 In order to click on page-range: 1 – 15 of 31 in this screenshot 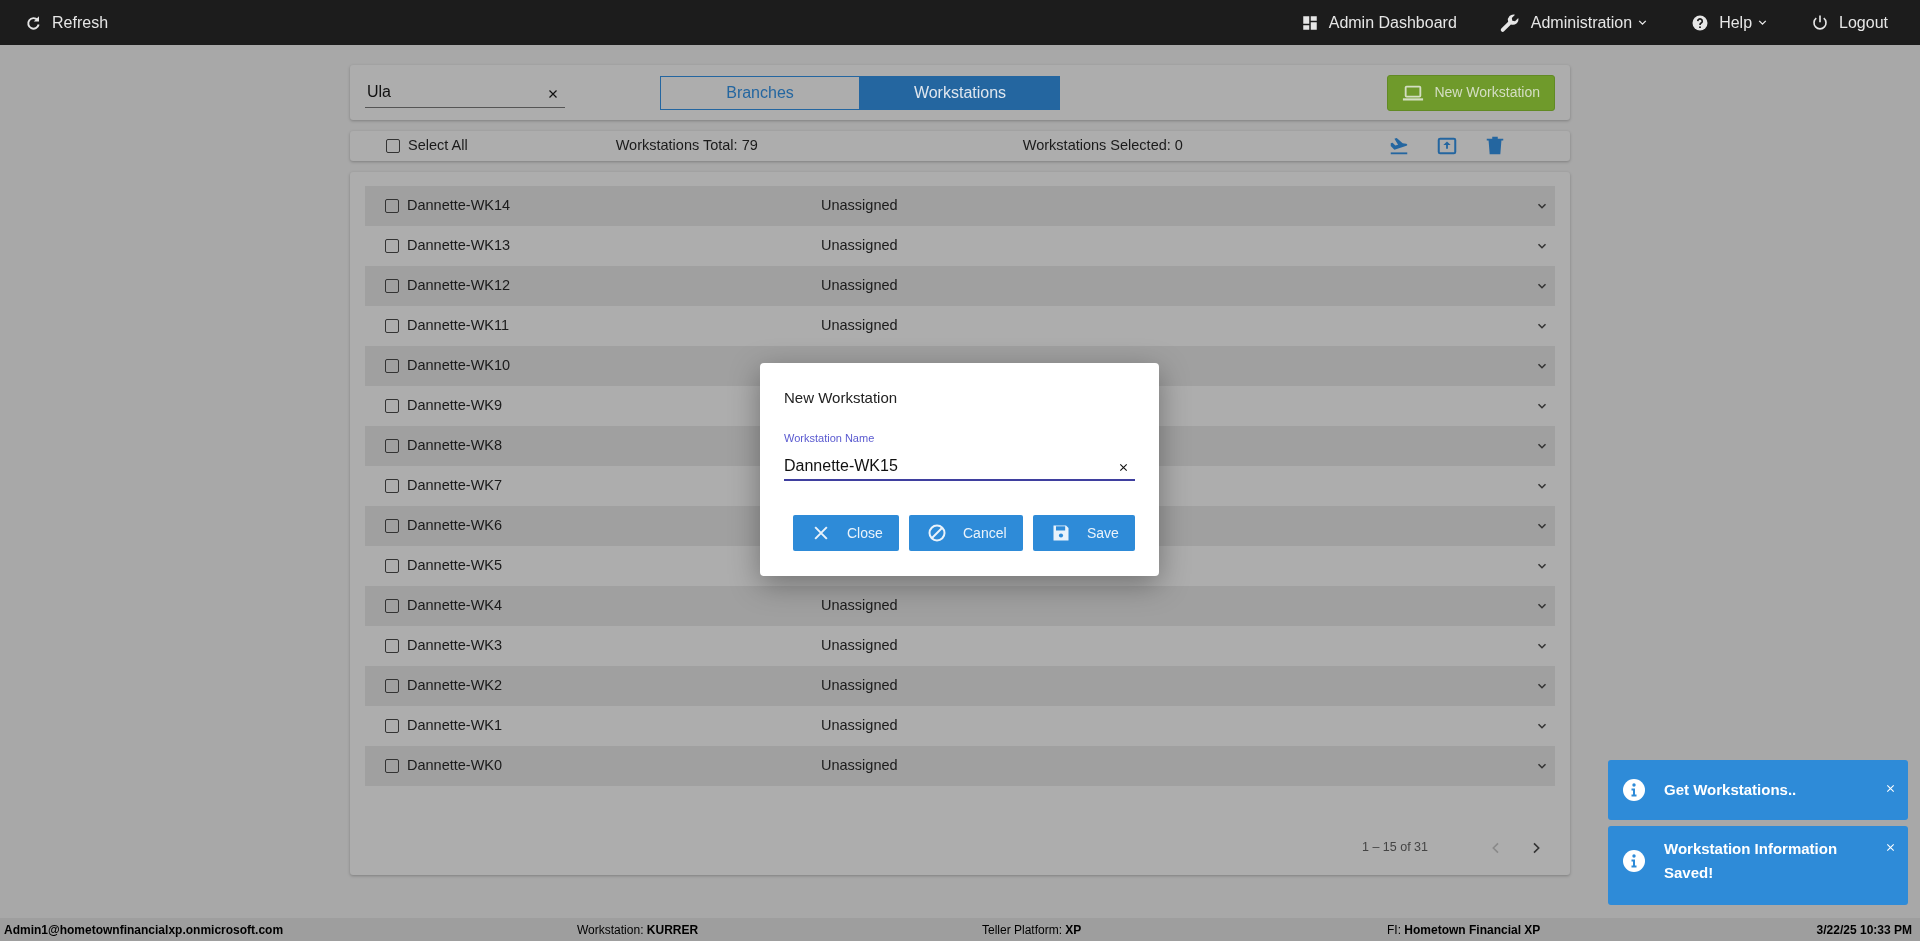, I will do `click(1394, 848)`.